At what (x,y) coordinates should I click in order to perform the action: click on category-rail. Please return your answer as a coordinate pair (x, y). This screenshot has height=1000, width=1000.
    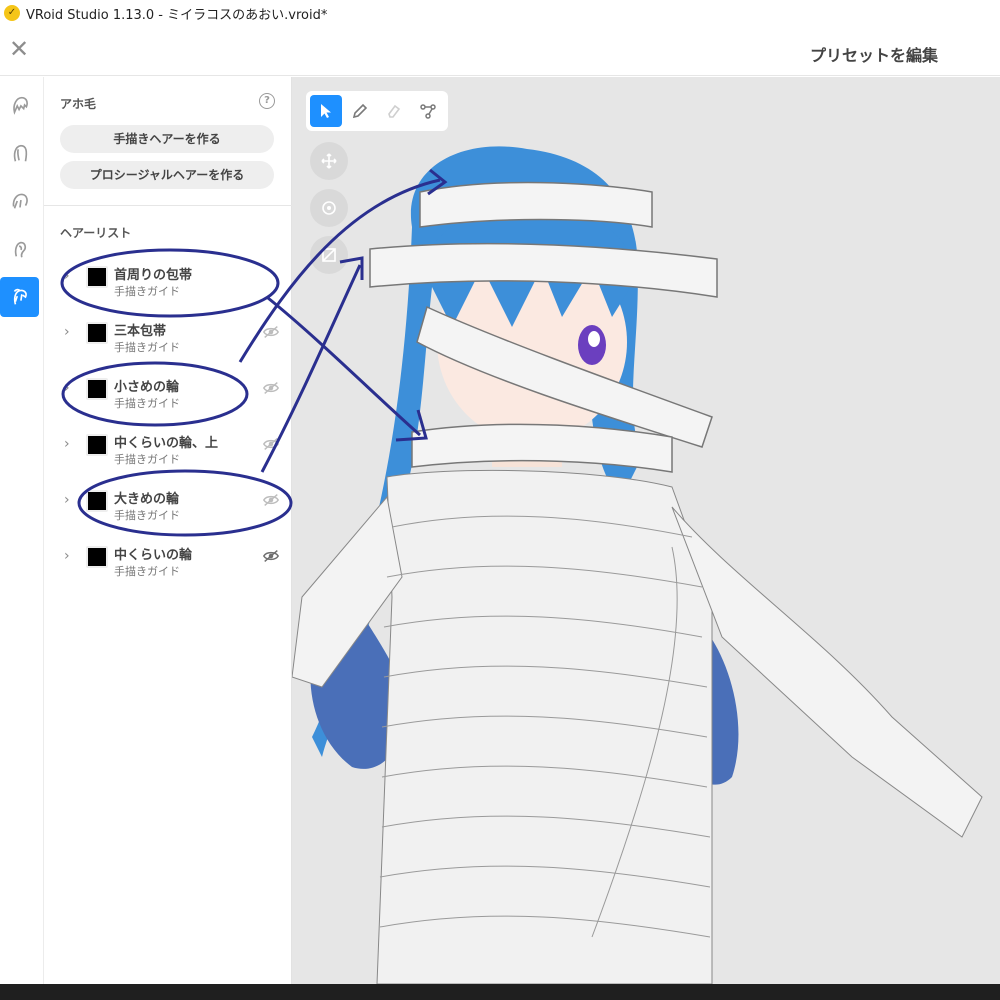
    Looking at the image, I should click on (22, 530).